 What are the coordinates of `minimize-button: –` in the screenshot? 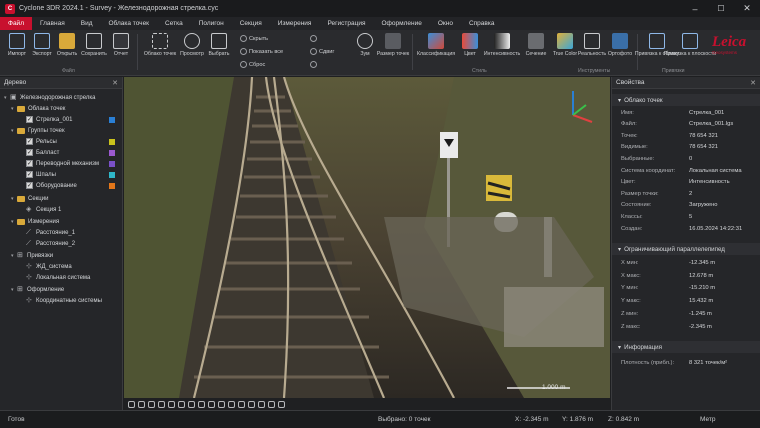 It's located at (695, 8).